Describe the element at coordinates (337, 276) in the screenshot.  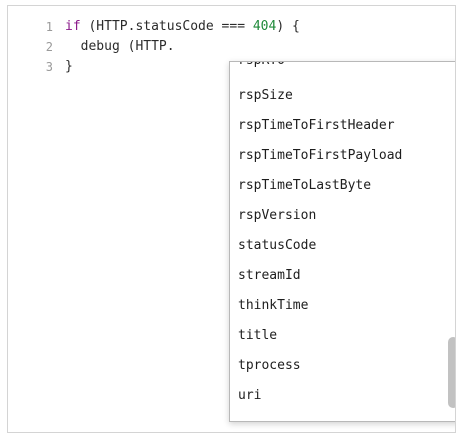
I see `suggestion-item: streamId` at that location.